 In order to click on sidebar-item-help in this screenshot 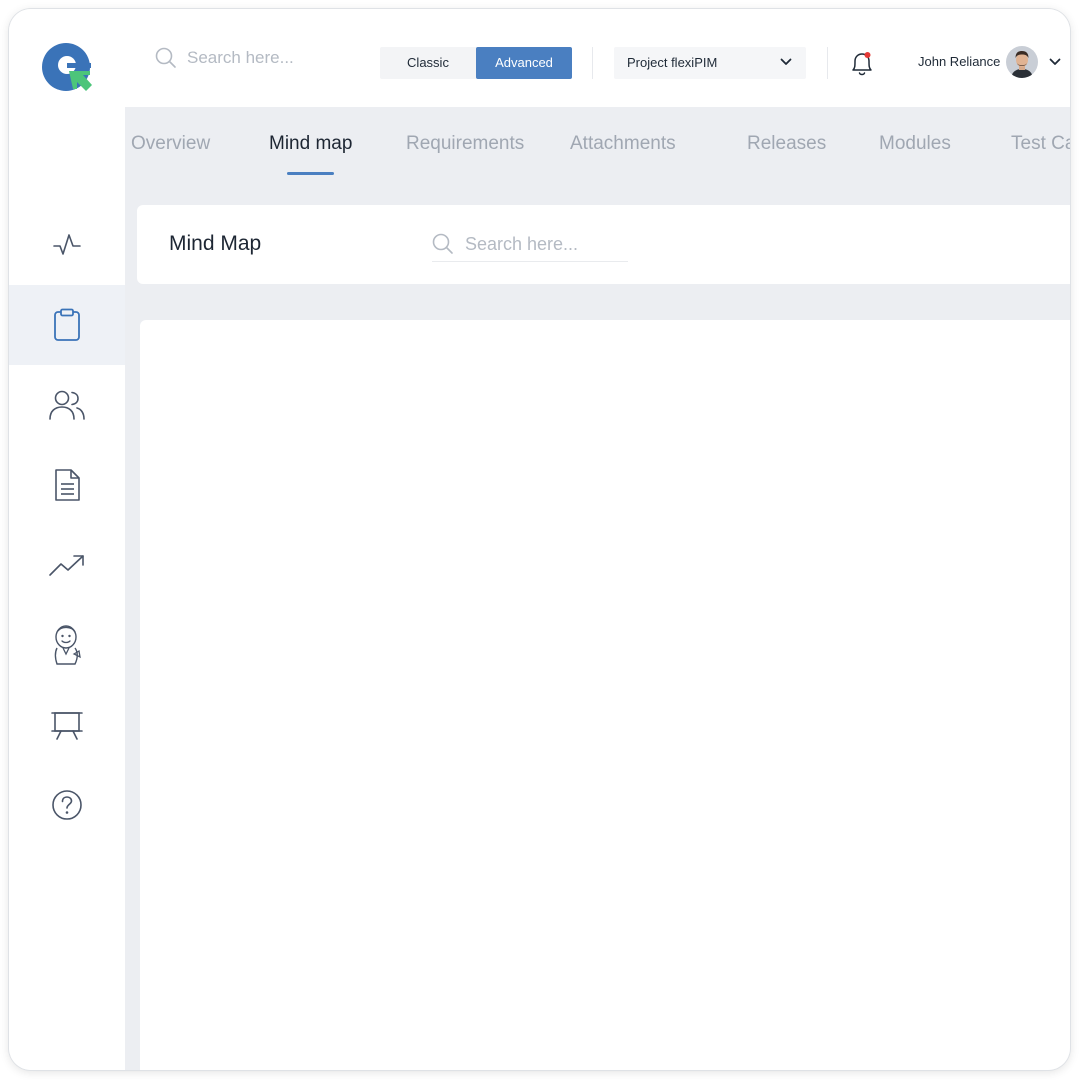, I will do `click(67, 805)`.